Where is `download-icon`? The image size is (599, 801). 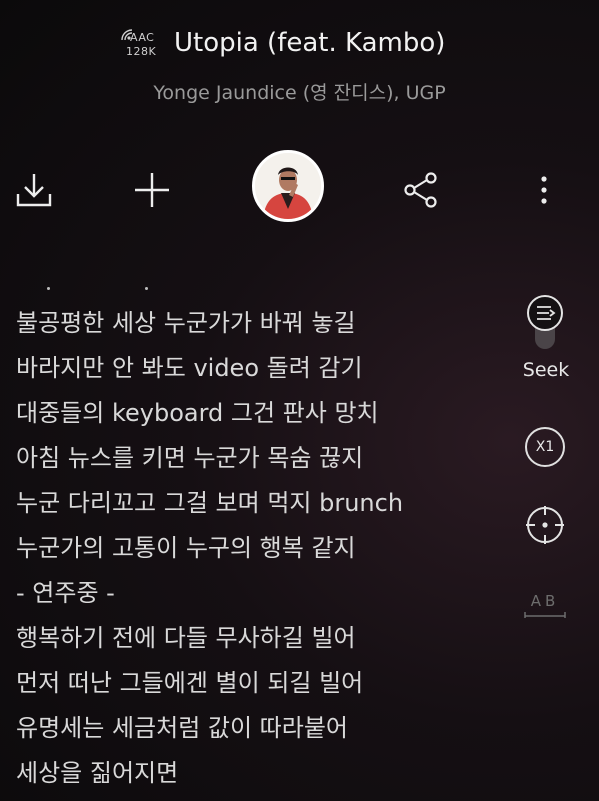 download-icon is located at coordinates (34, 190).